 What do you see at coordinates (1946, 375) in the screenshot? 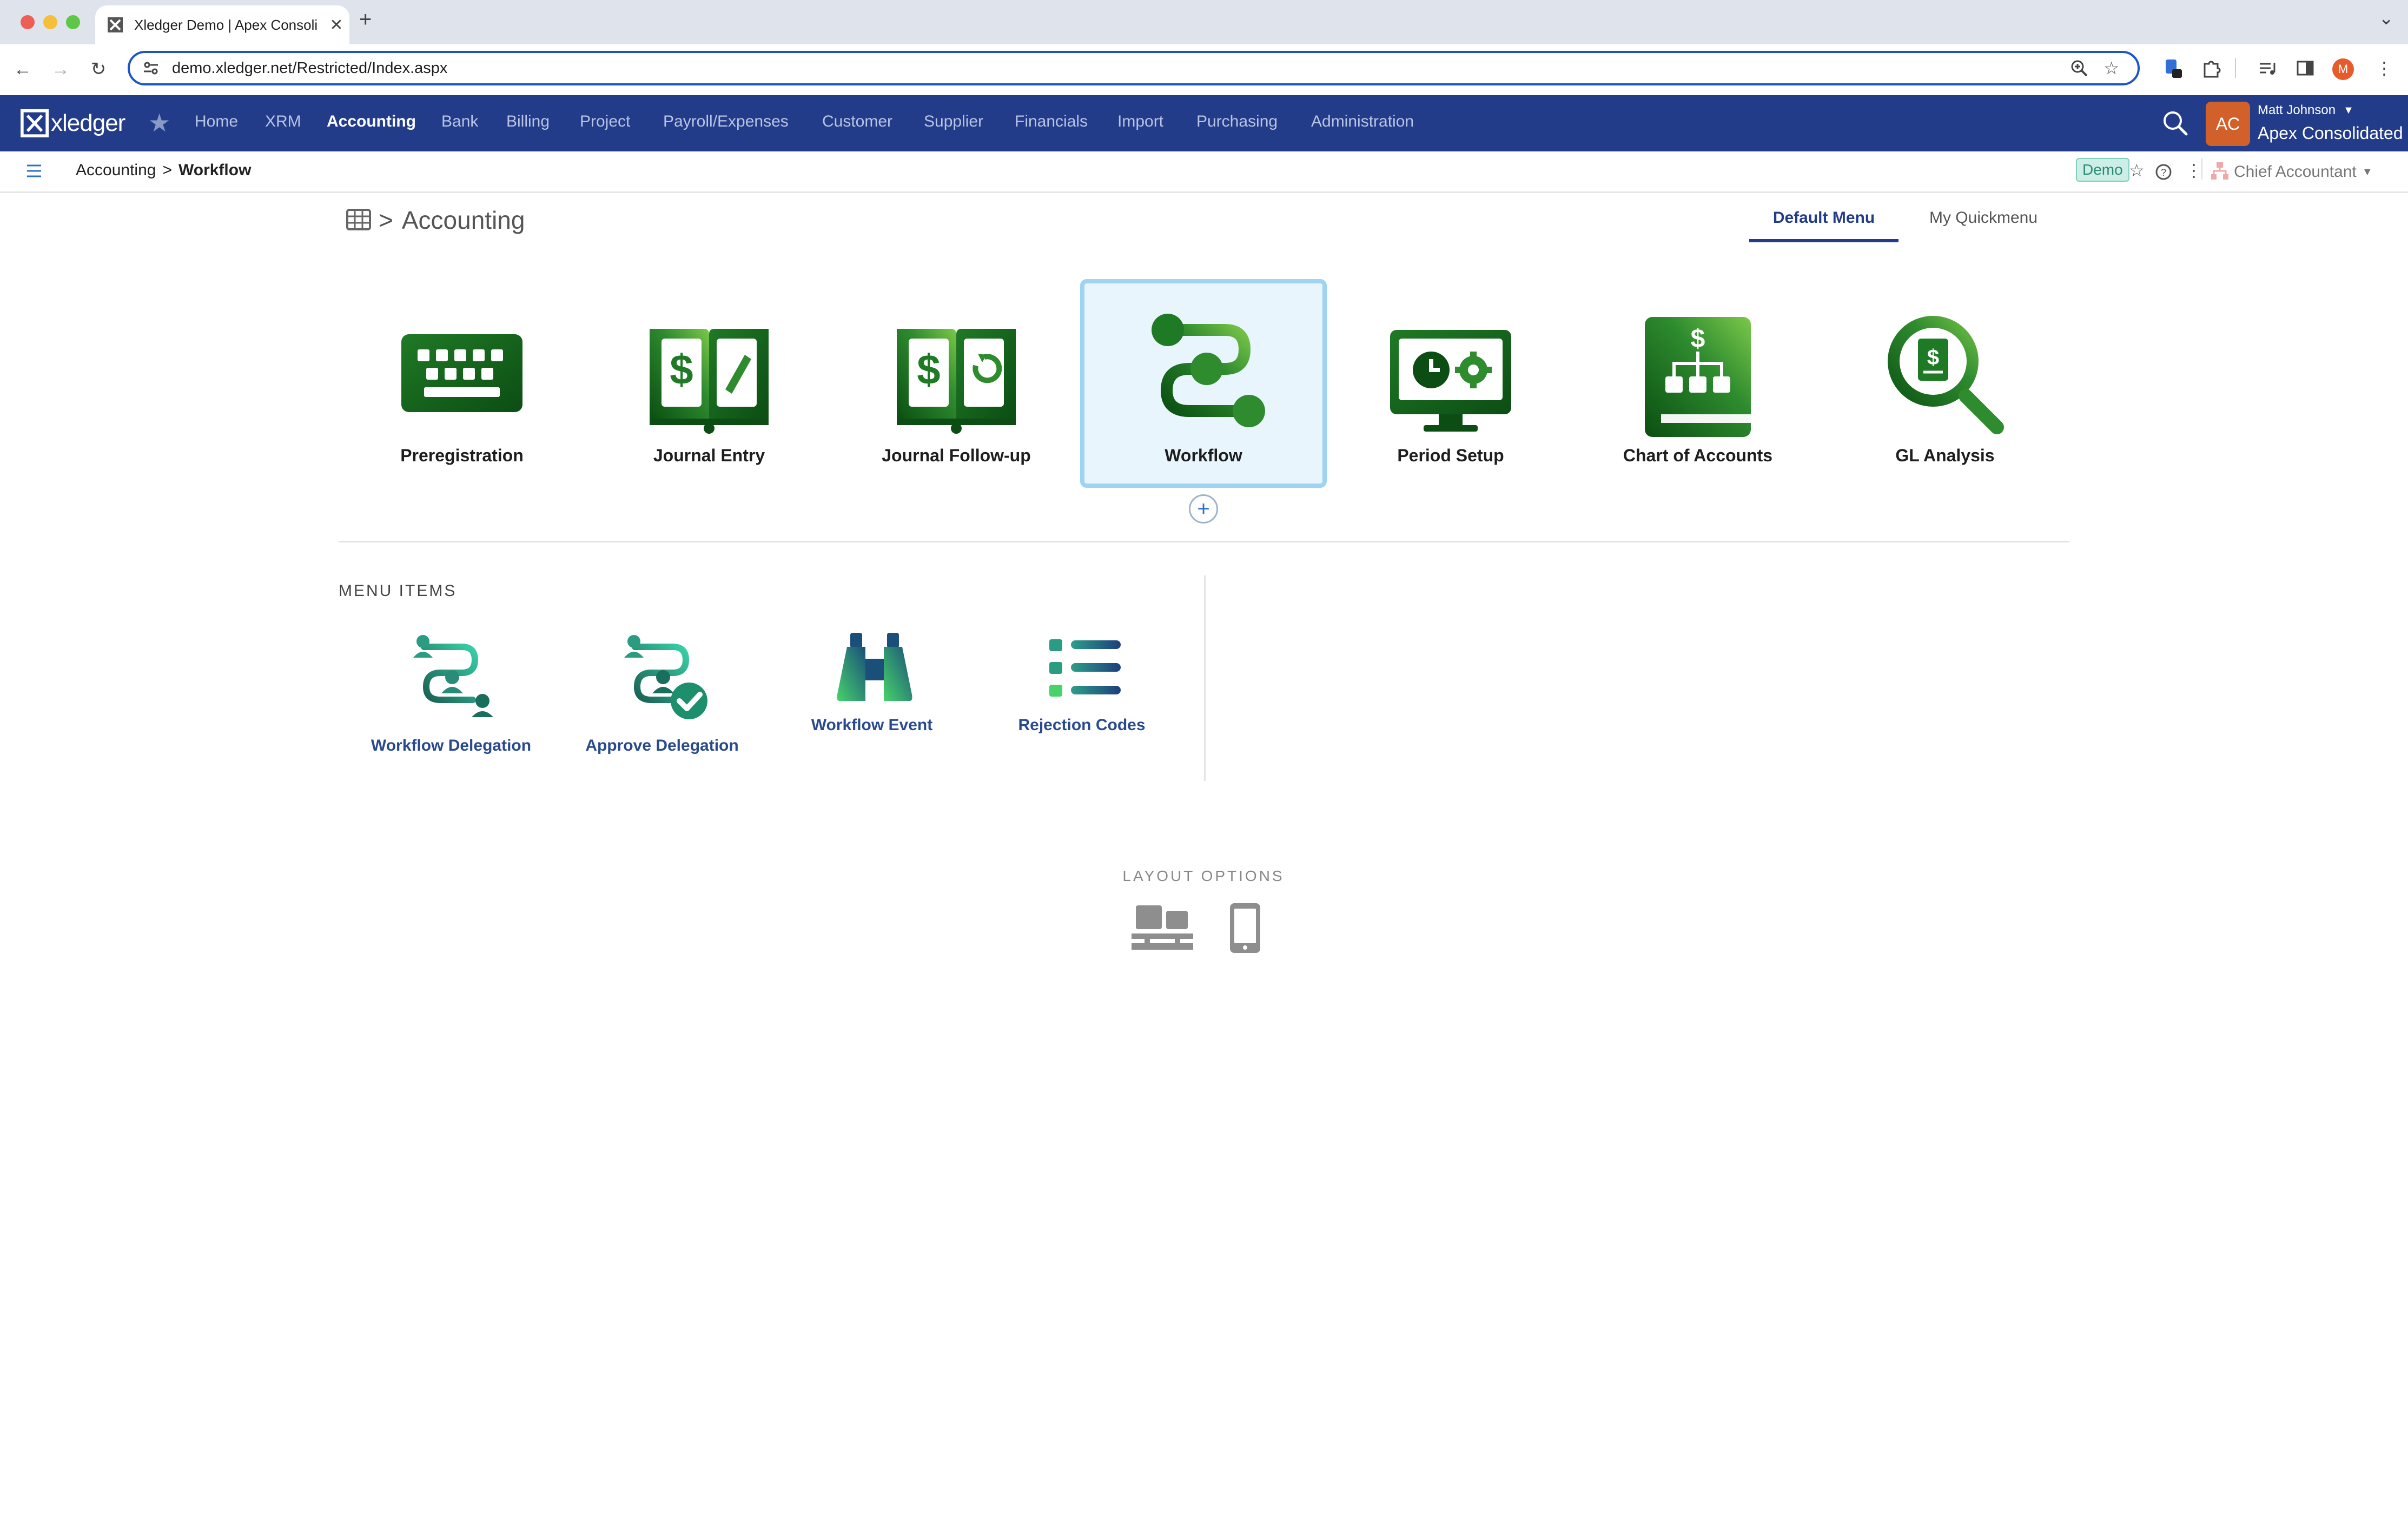
I see `gl-analysis-icon: $` at bounding box center [1946, 375].